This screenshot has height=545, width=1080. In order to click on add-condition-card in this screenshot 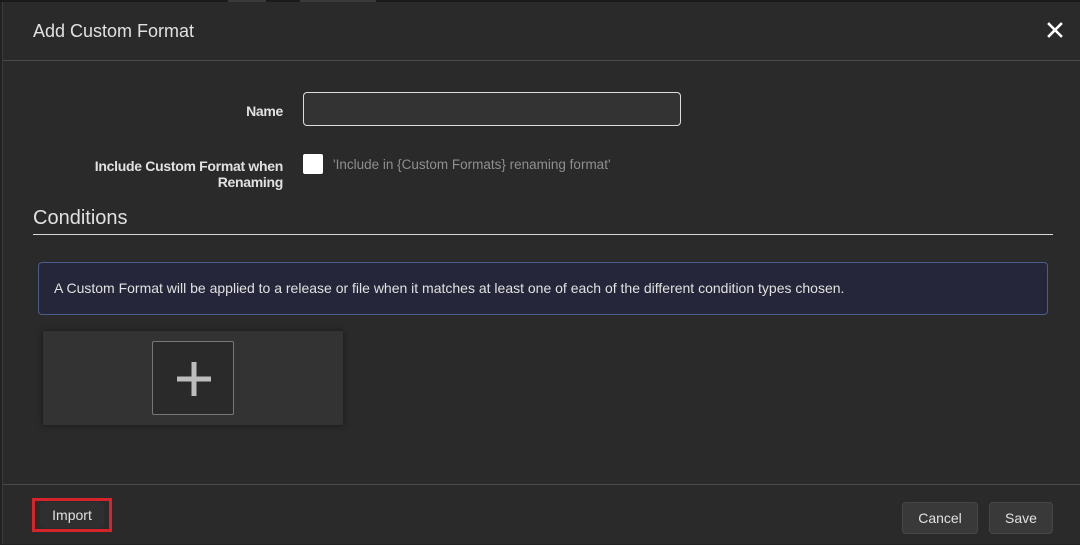, I will do `click(193, 378)`.